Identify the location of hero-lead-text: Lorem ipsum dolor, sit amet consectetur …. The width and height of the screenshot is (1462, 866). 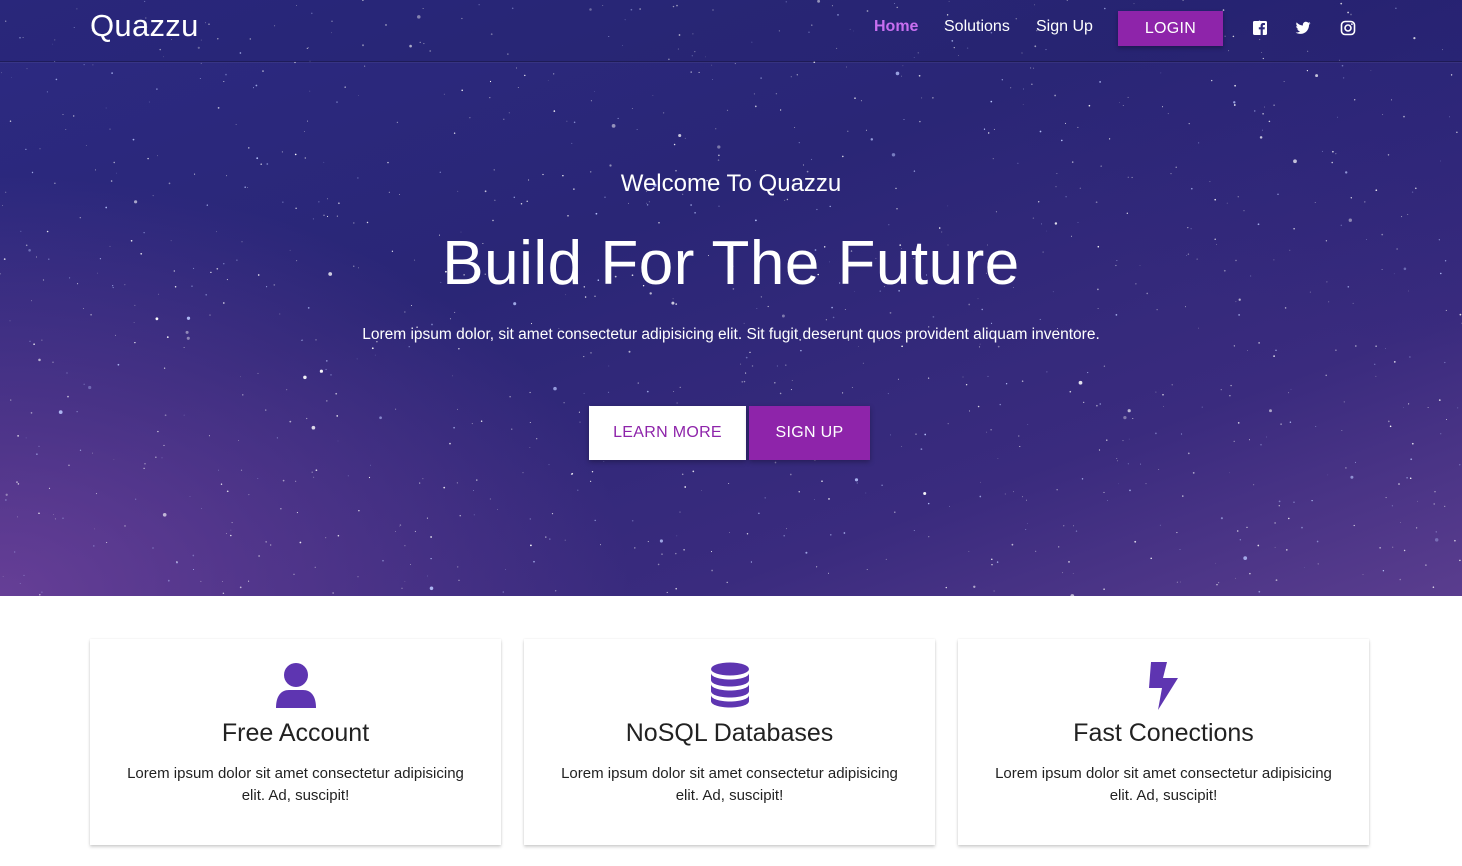
(731, 334).